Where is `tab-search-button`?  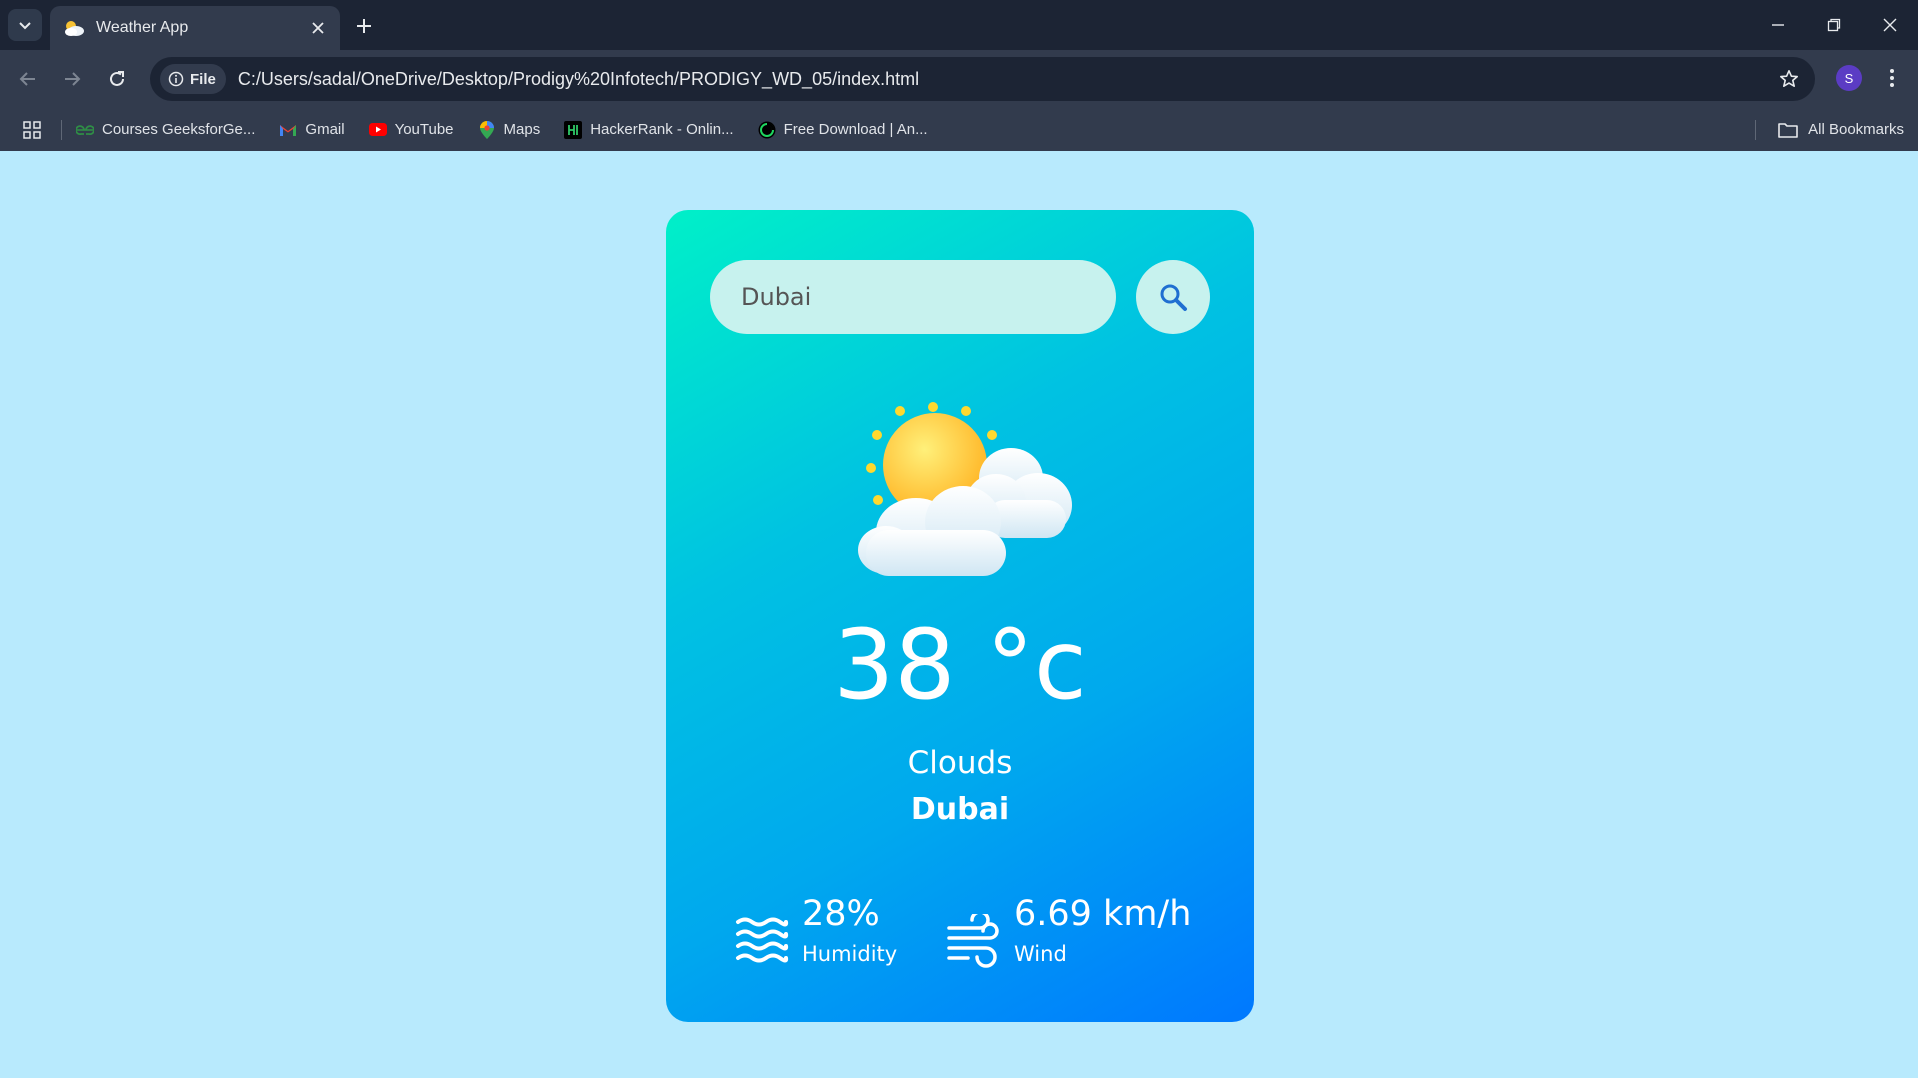 tab-search-button is located at coordinates (25, 25).